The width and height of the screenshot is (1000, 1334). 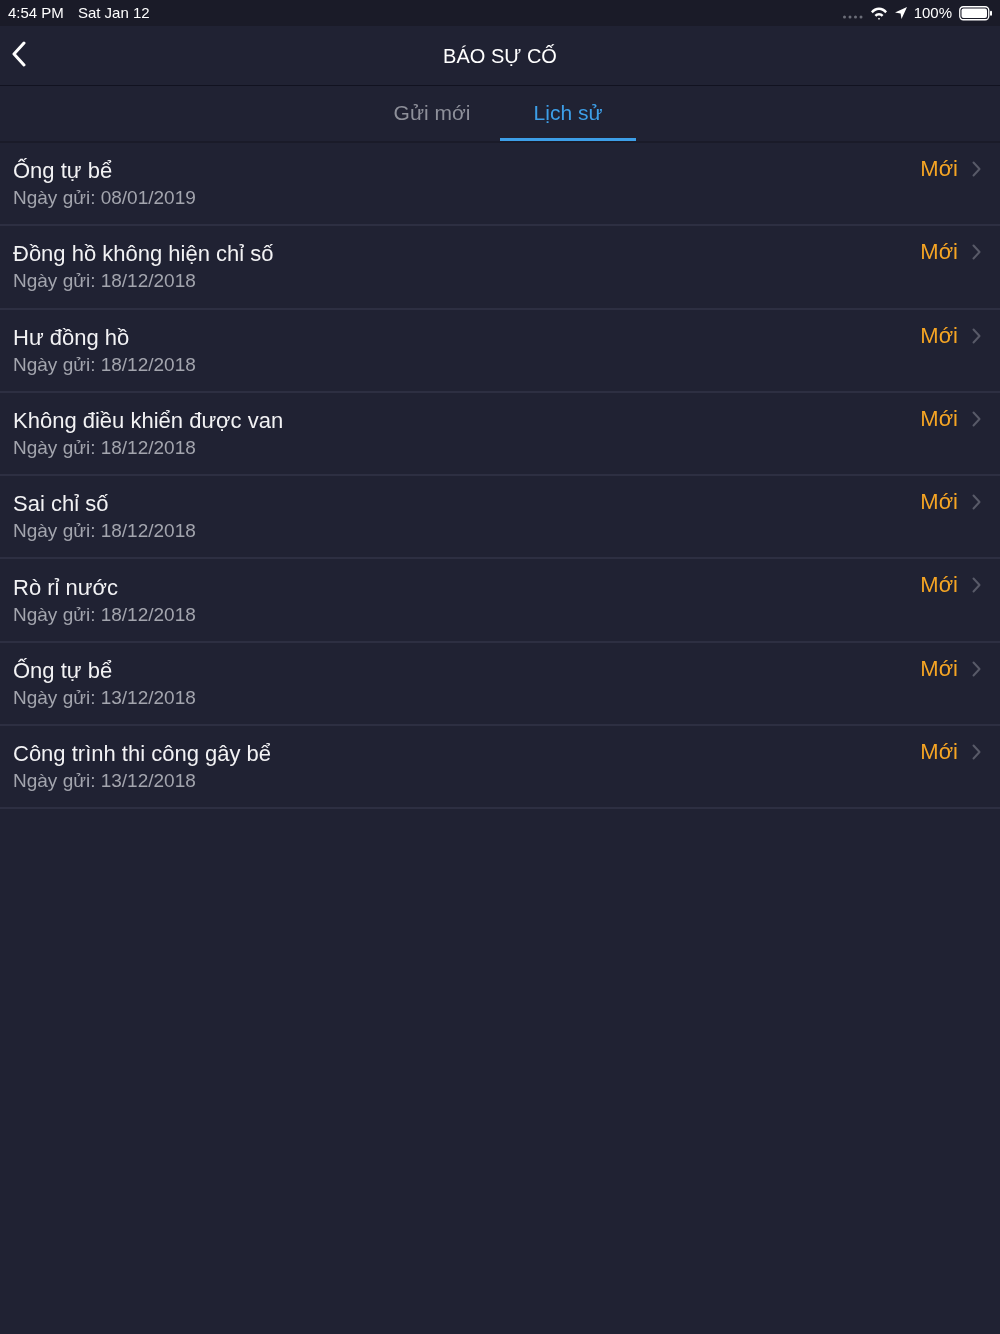 What do you see at coordinates (66, 587) in the screenshot?
I see `report-title: Rò rỉ nước` at bounding box center [66, 587].